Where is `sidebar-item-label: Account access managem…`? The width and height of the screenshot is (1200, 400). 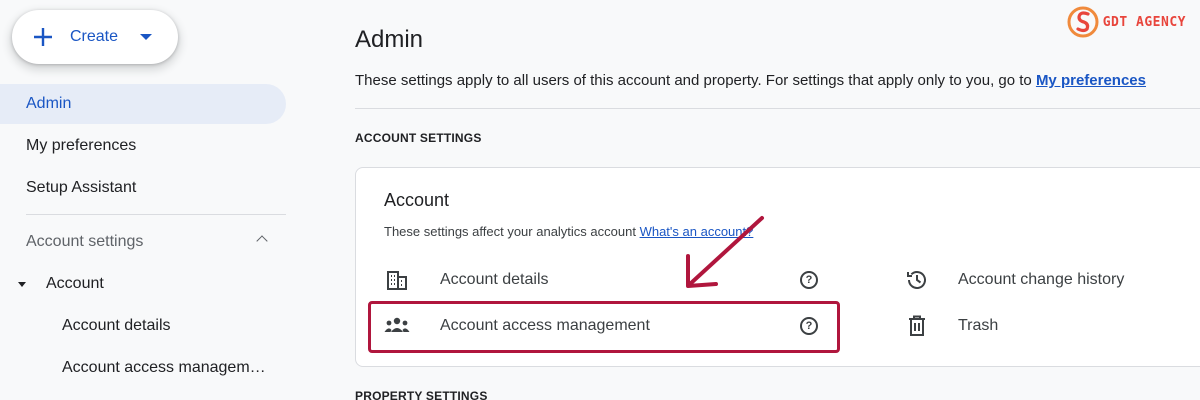
sidebar-item-label: Account access managem… is located at coordinates (164, 367).